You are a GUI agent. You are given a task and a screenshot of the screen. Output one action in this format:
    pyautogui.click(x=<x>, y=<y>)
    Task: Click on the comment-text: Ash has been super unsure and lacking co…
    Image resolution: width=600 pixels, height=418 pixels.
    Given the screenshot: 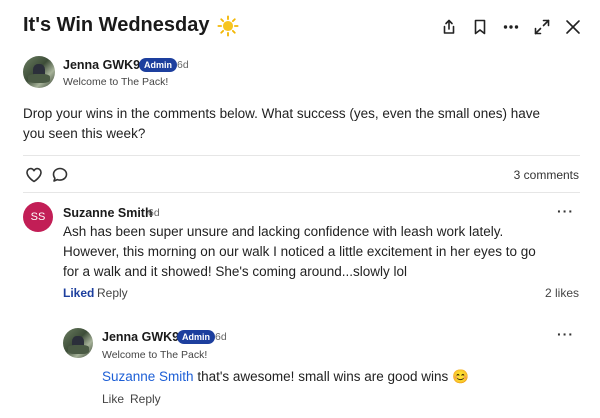 What is the action you would take?
    pyautogui.click(x=299, y=251)
    